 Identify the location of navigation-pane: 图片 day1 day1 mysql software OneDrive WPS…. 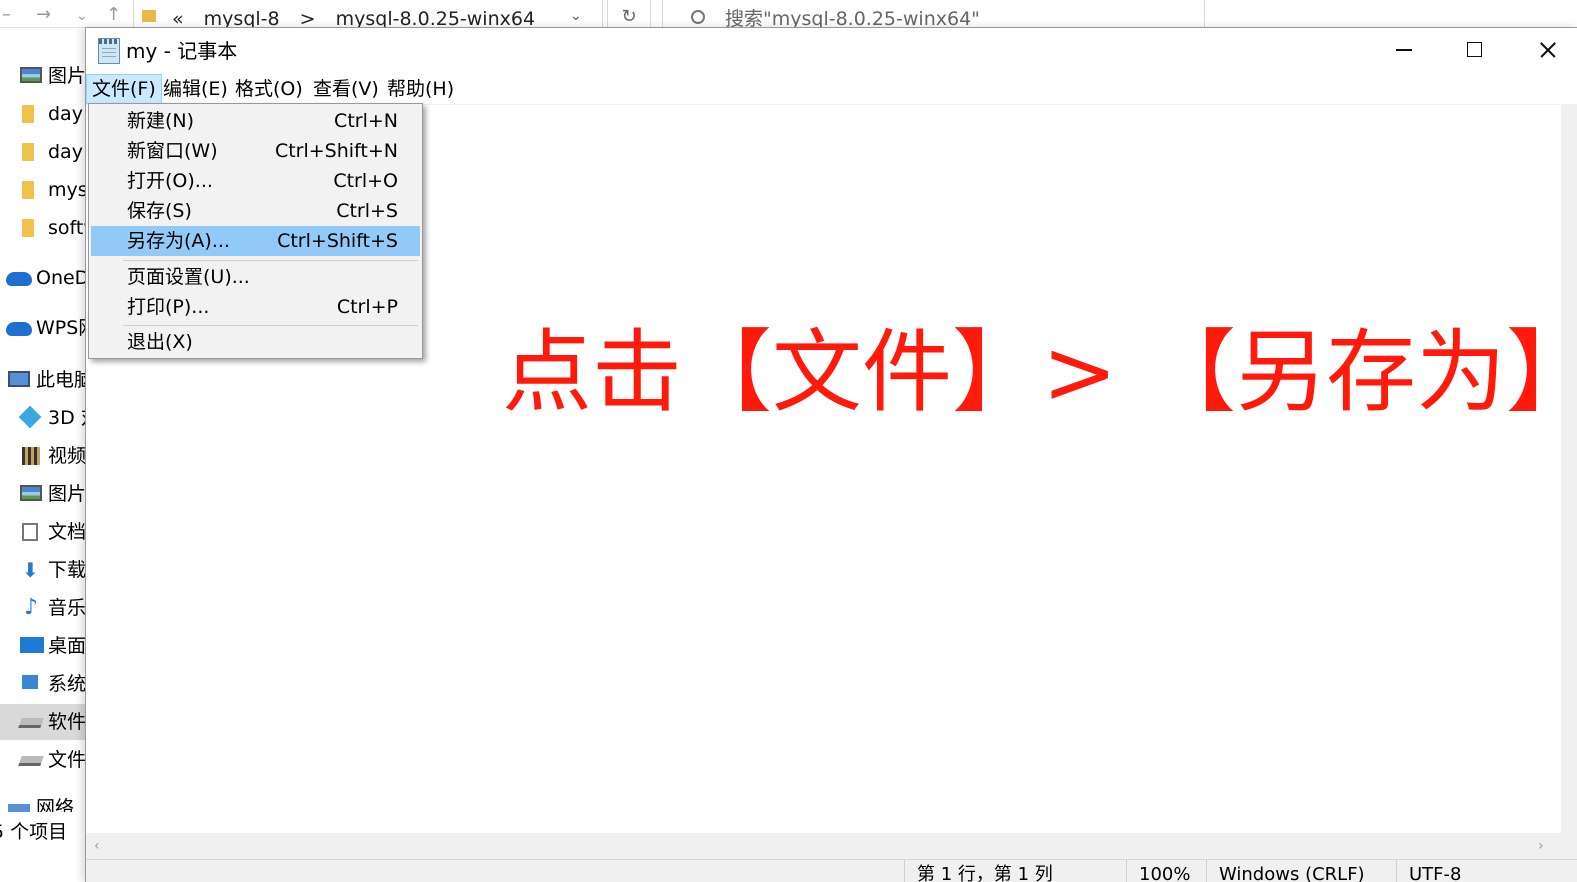
(43, 439).